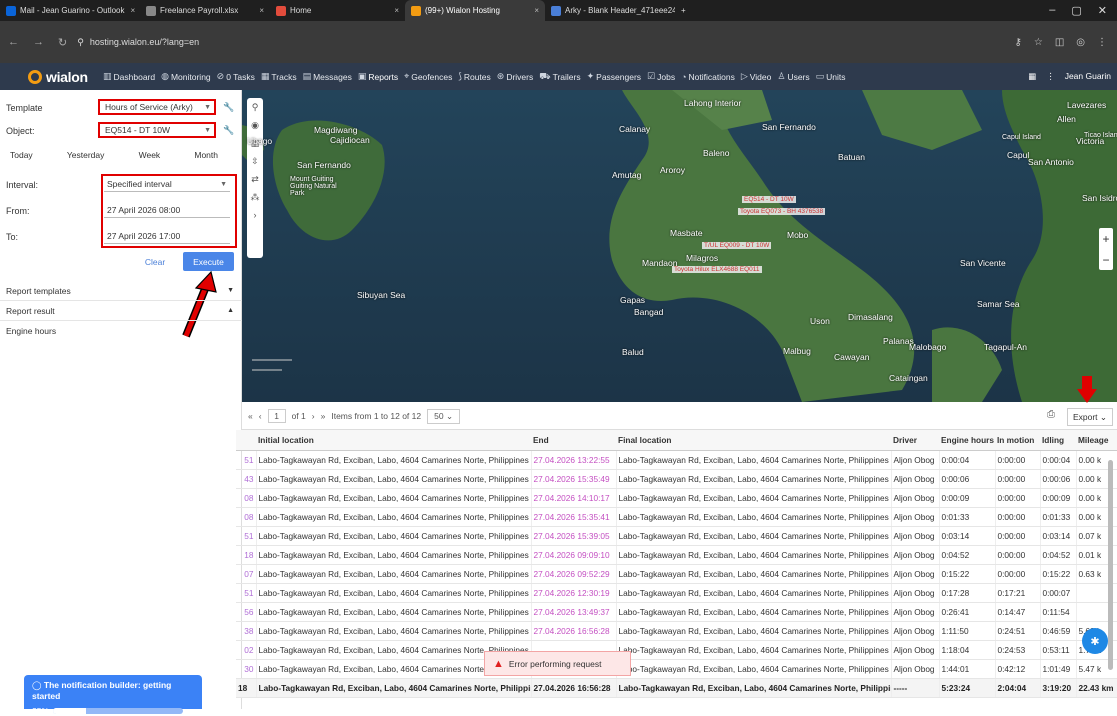 This screenshot has width=1117, height=716. I want to click on maximize-icon: ▢, so click(1076, 10).